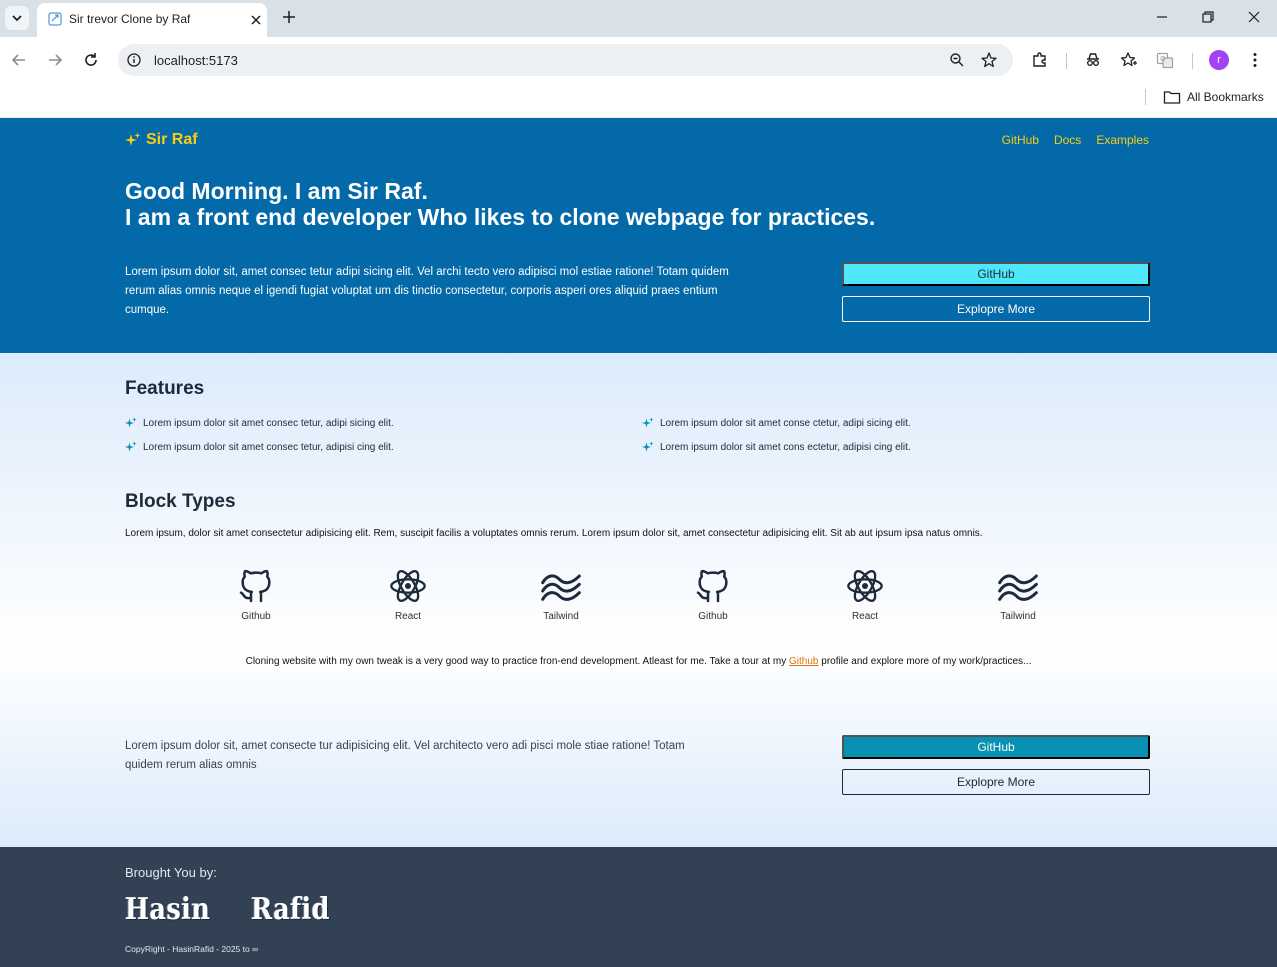 This screenshot has width=1277, height=967. I want to click on incognito-icon, so click(1093, 60).